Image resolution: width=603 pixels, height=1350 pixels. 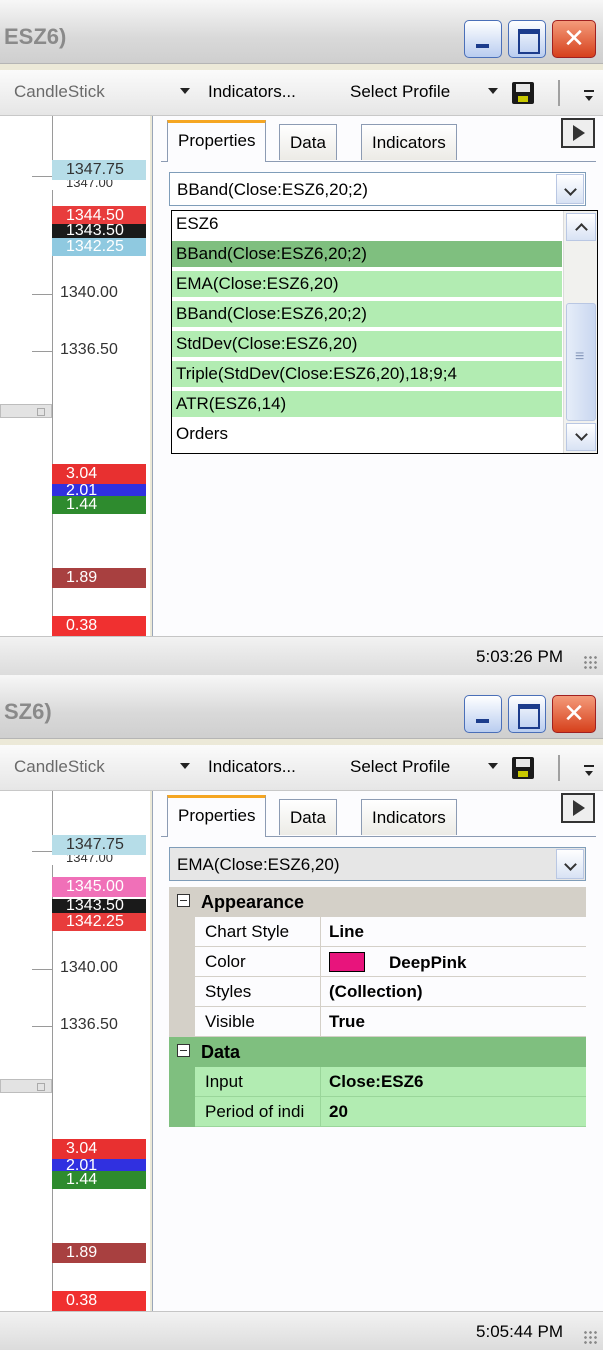 I want to click on property-value: Close:ESZ6, so click(x=453, y=1082).